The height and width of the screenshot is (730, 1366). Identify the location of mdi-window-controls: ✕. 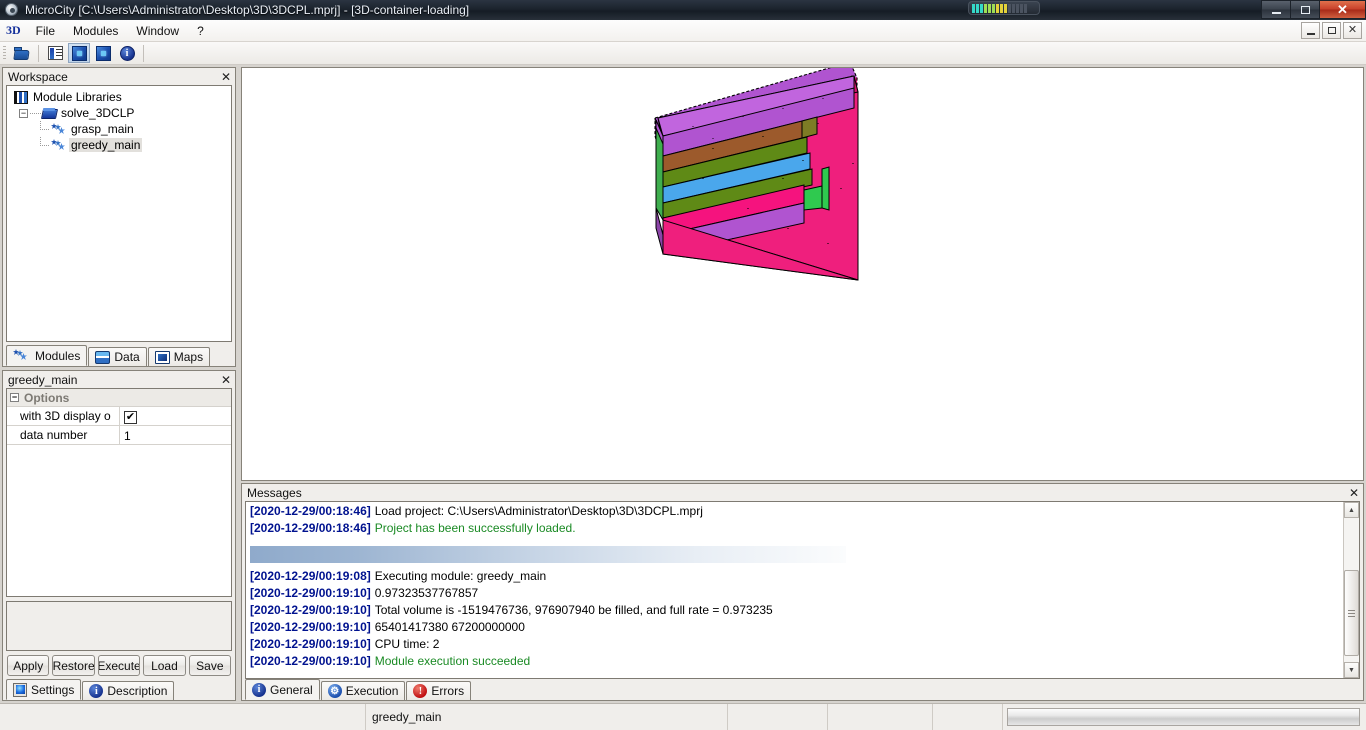
(1333, 30).